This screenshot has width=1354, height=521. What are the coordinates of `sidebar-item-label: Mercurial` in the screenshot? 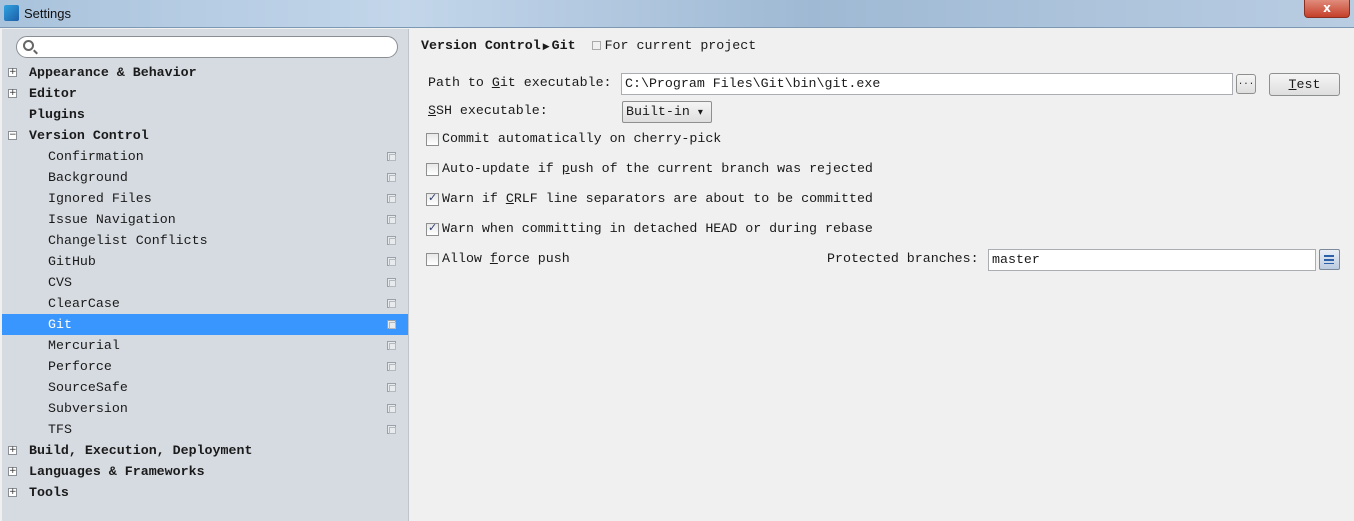 It's located at (84, 345).